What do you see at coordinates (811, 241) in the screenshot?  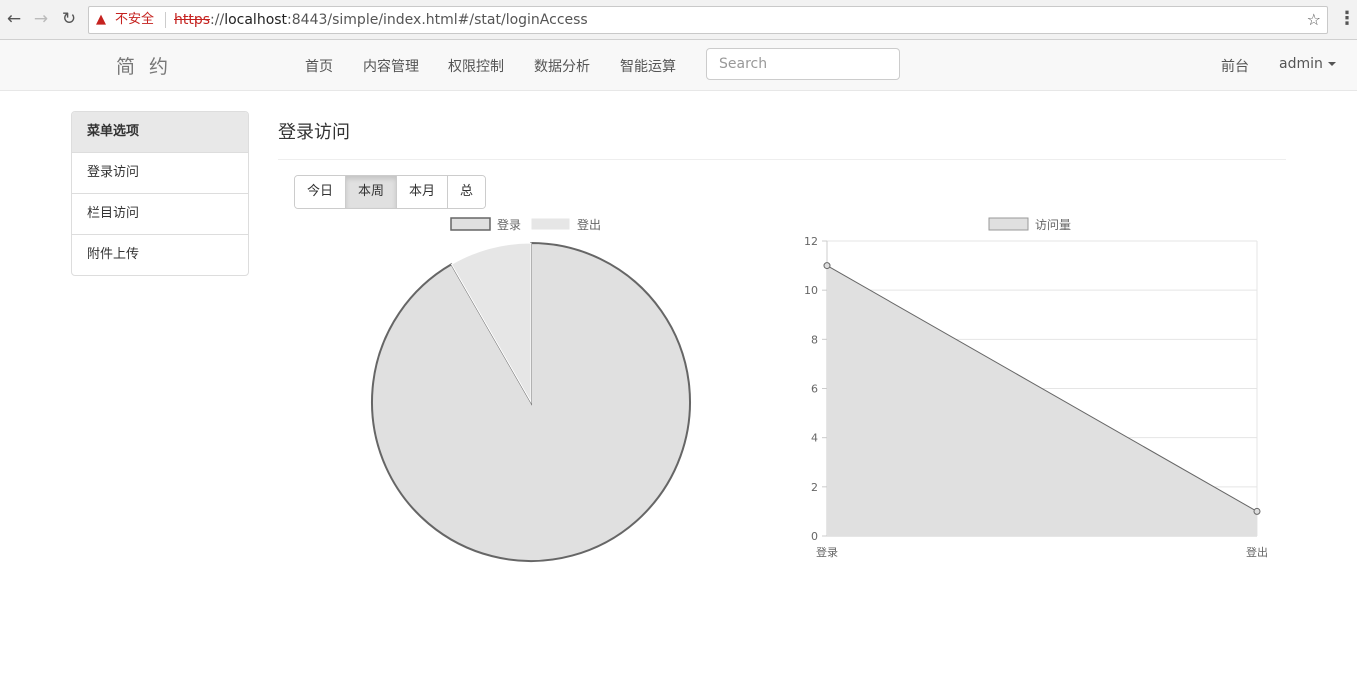 I see `y-tick-label: 12` at bounding box center [811, 241].